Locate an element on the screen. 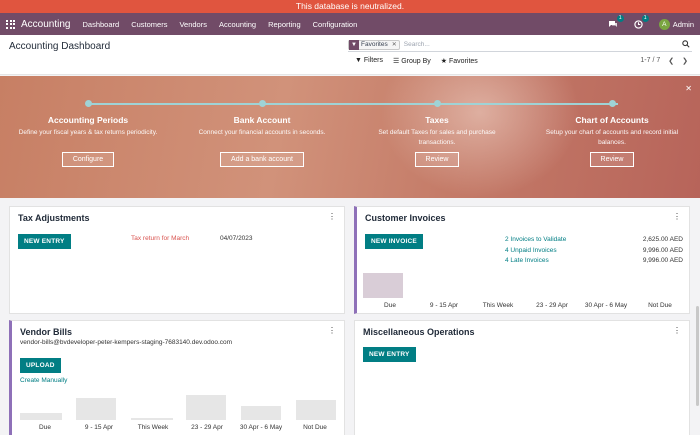 Image resolution: width=700 pixels, height=435 pixels. apps-menu-icon is located at coordinates (10, 24).